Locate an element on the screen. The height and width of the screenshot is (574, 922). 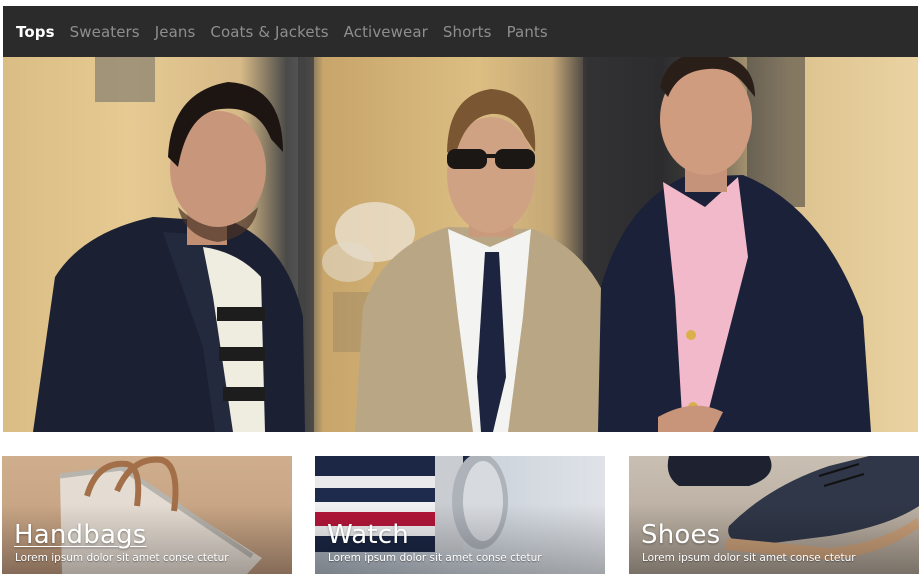
nav-item-sweaters: Sweaters is located at coordinates (105, 32).